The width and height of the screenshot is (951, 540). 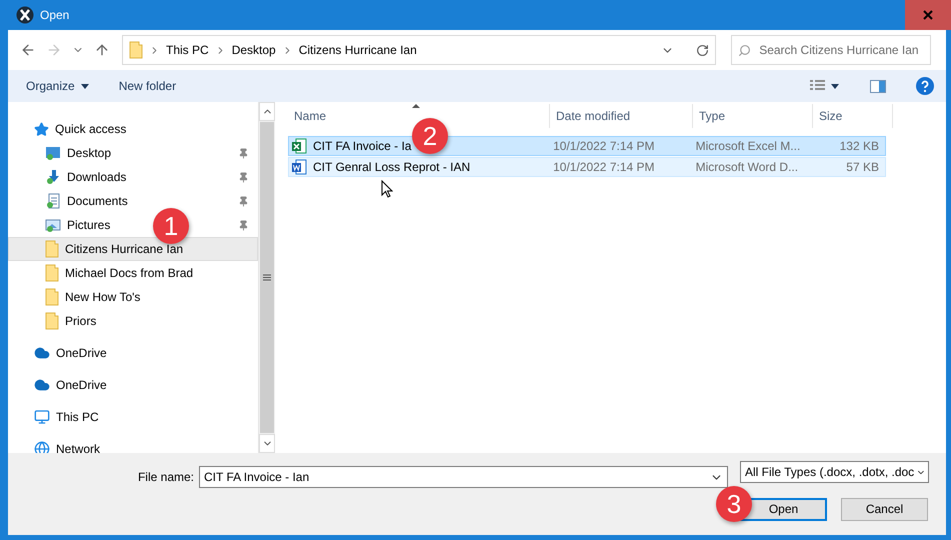 I want to click on nav-item: This PC, so click(x=77, y=417).